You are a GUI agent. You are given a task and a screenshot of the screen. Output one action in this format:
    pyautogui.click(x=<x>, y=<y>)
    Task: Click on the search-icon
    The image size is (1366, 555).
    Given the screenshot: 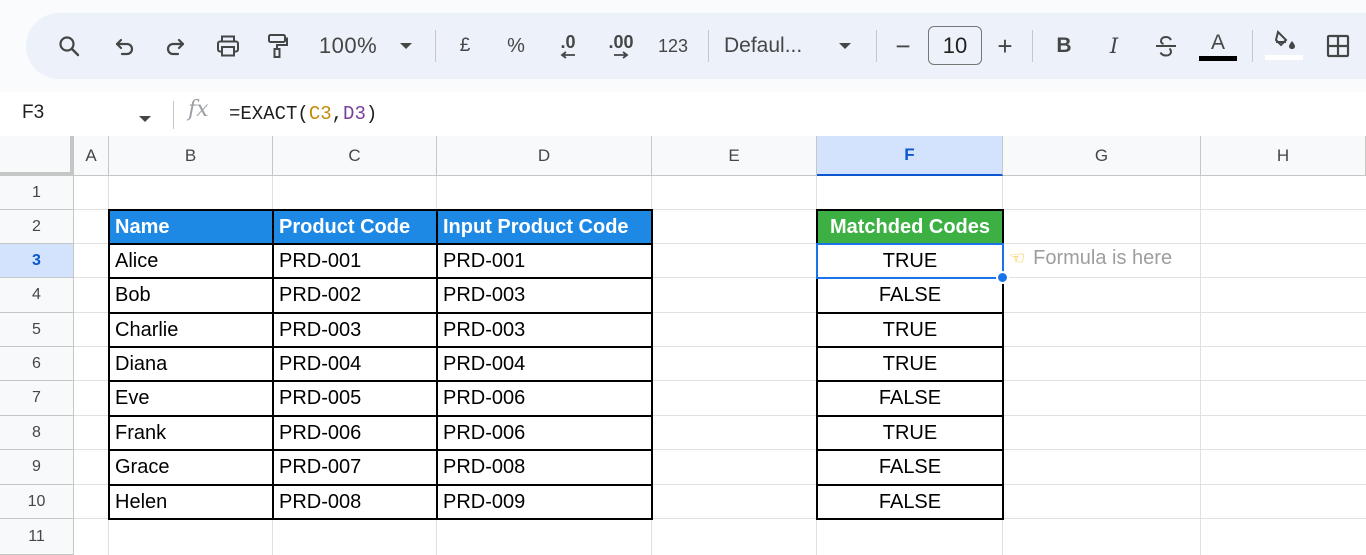 What is the action you would take?
    pyautogui.click(x=69, y=46)
    